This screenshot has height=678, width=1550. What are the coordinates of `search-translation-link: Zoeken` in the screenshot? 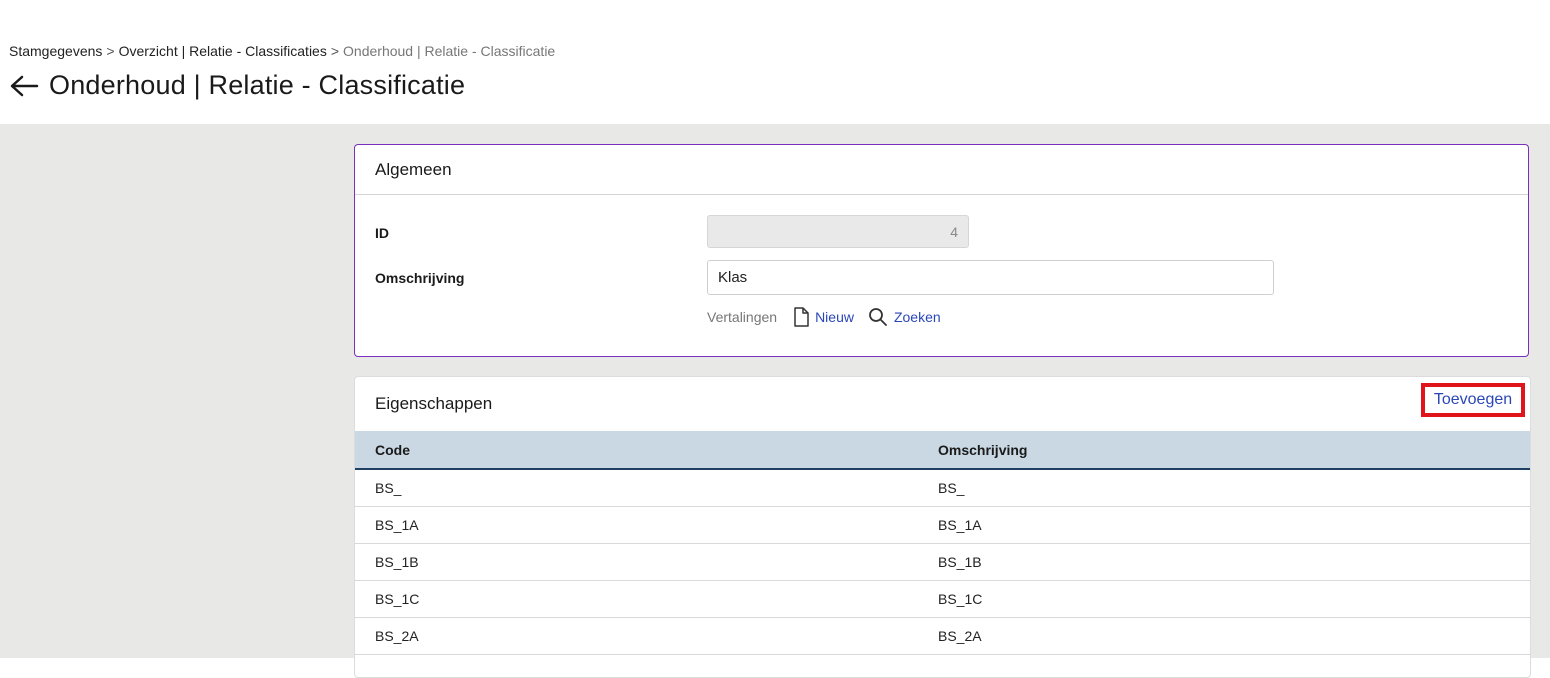 It's located at (904, 317).